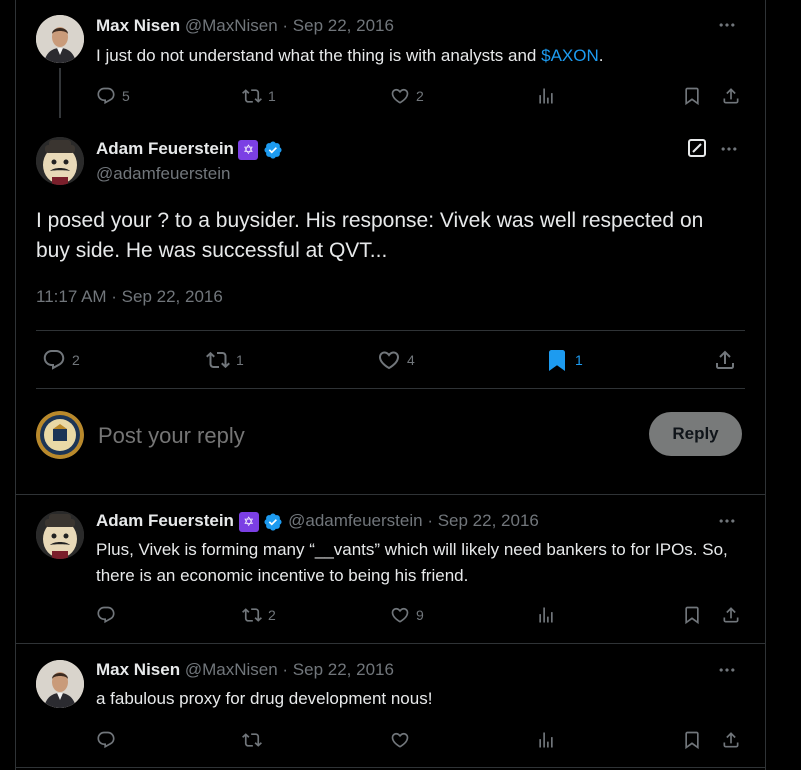 The image size is (801, 770). Describe the element at coordinates (126, 96) in the screenshot. I see `reply-count: 5` at that location.